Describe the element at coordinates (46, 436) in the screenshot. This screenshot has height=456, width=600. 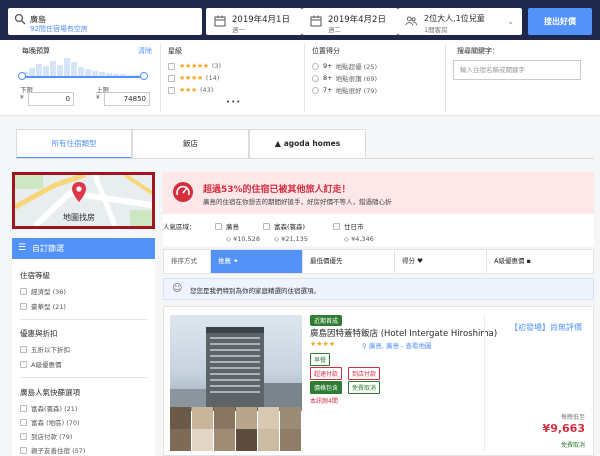
I see `filter-option: 到店付款 (79)` at that location.